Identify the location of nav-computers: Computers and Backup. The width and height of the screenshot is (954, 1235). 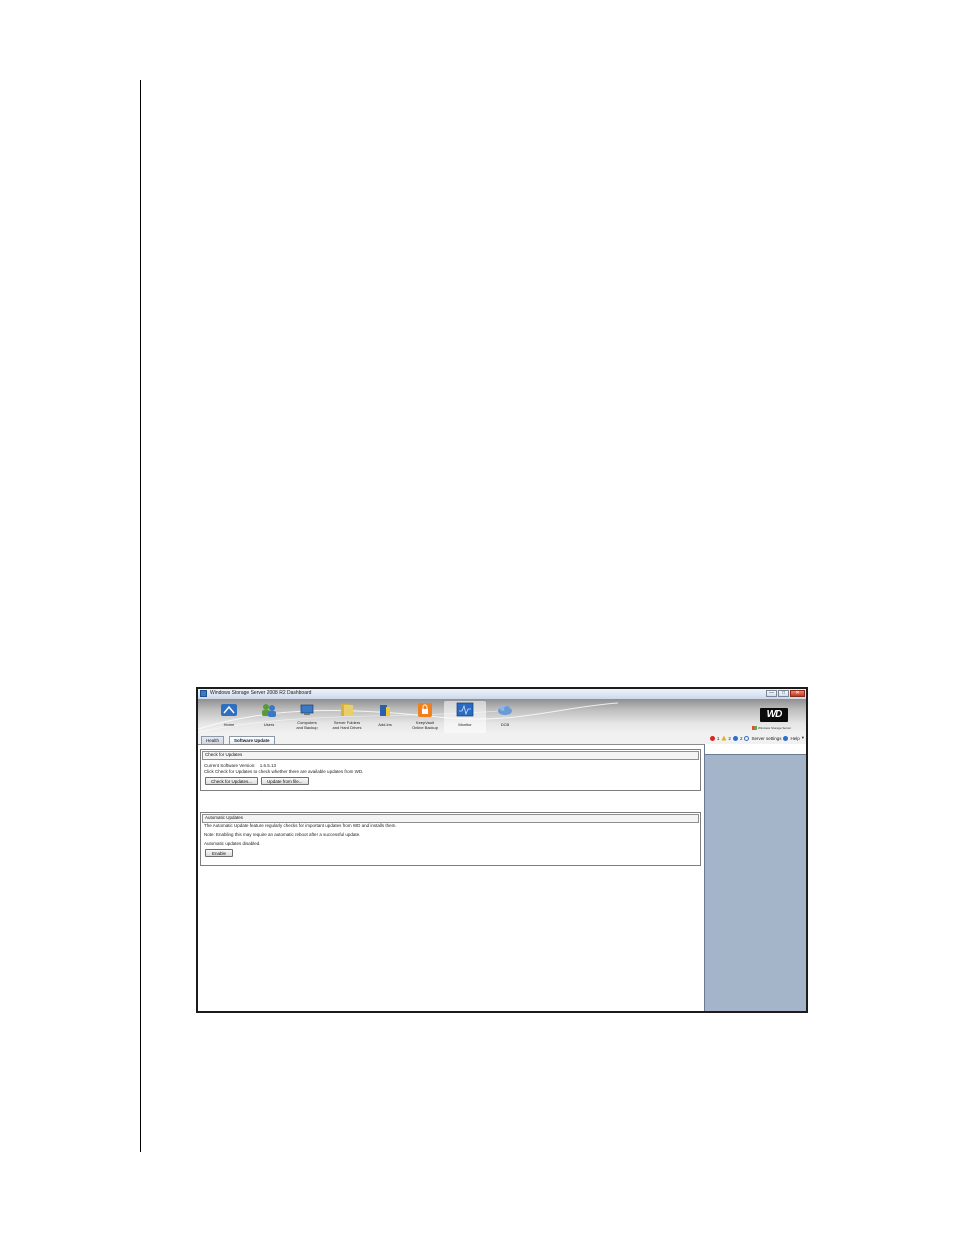
(307, 717).